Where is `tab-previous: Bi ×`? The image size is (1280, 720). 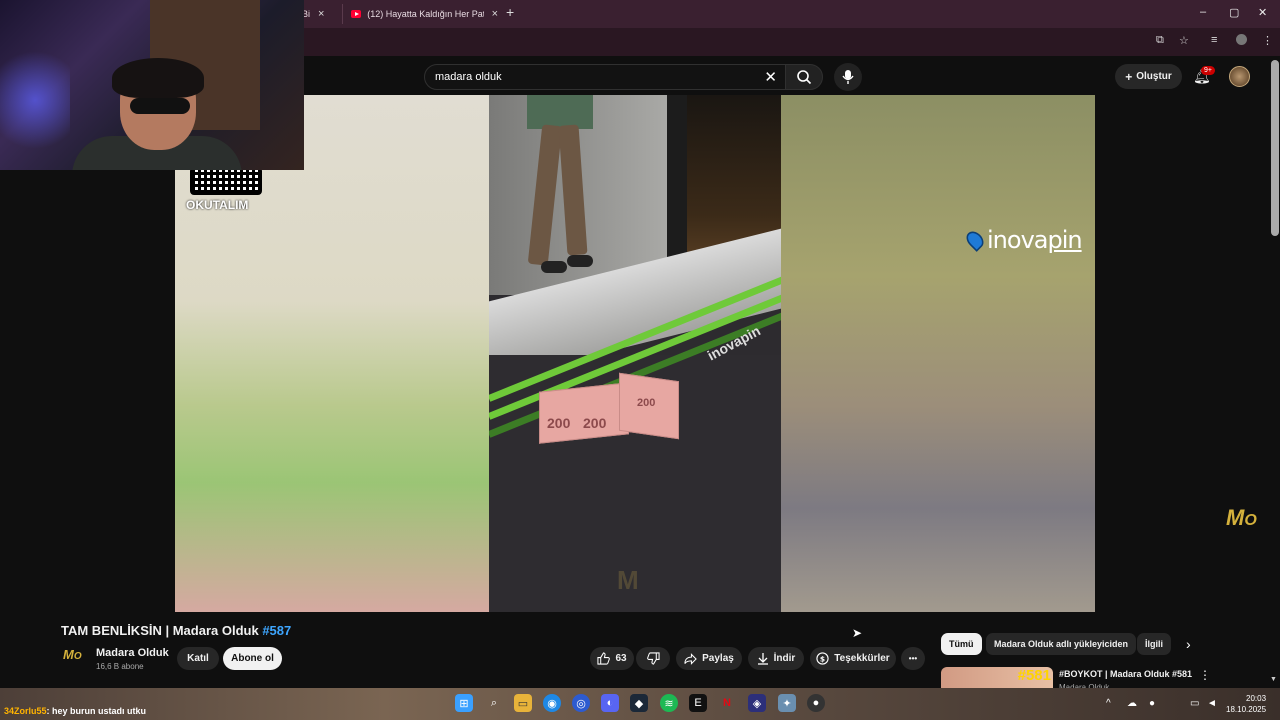
tab-previous: Bi × is located at coordinates (322, 14).